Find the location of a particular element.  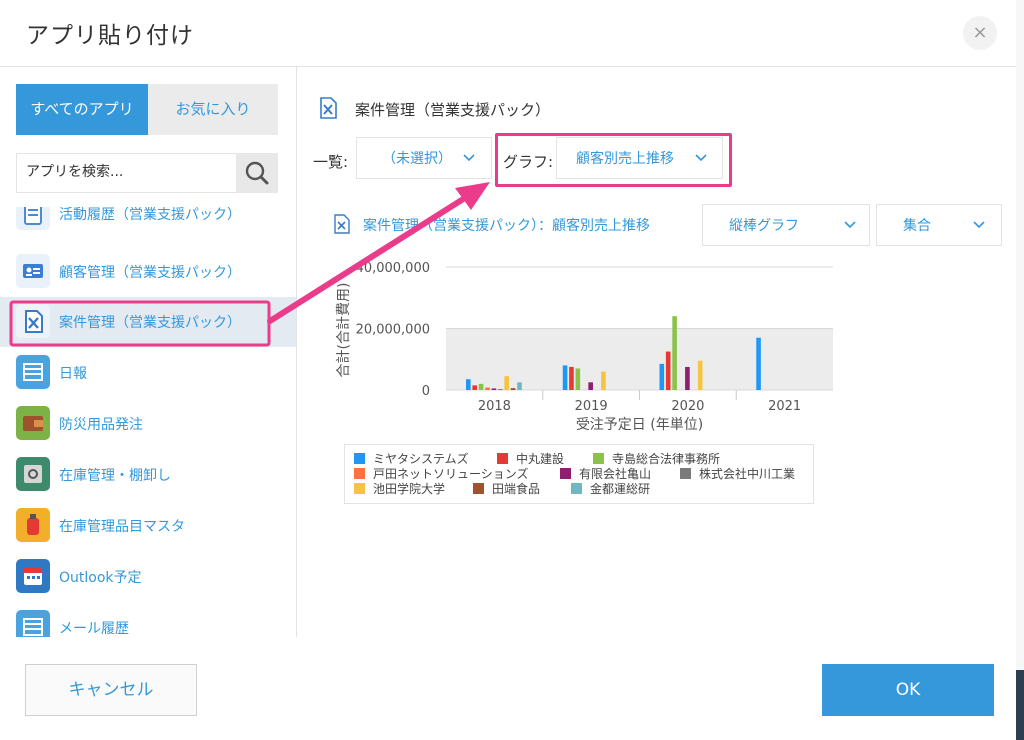

app-item-inventory-master: 在庫管理品目マスタ is located at coordinates (148, 526).